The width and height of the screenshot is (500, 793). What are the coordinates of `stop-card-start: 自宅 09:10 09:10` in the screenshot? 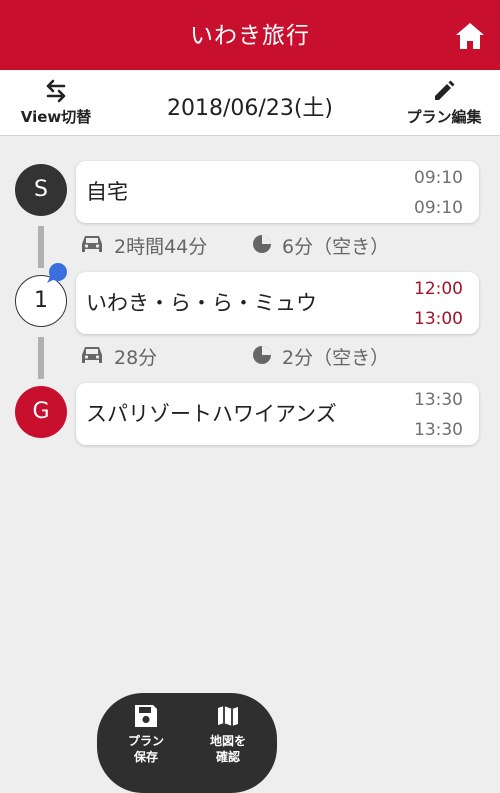 It's located at (277, 192).